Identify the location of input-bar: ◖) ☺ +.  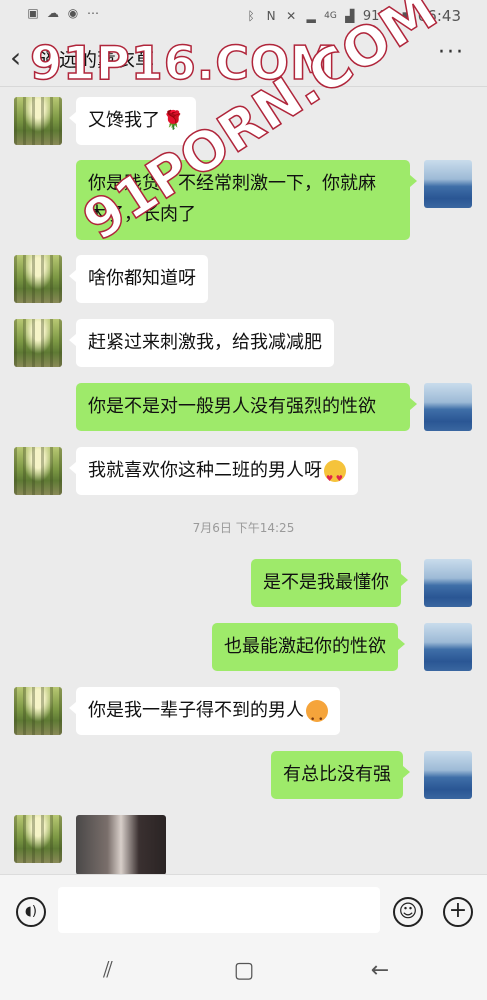
(243, 909).